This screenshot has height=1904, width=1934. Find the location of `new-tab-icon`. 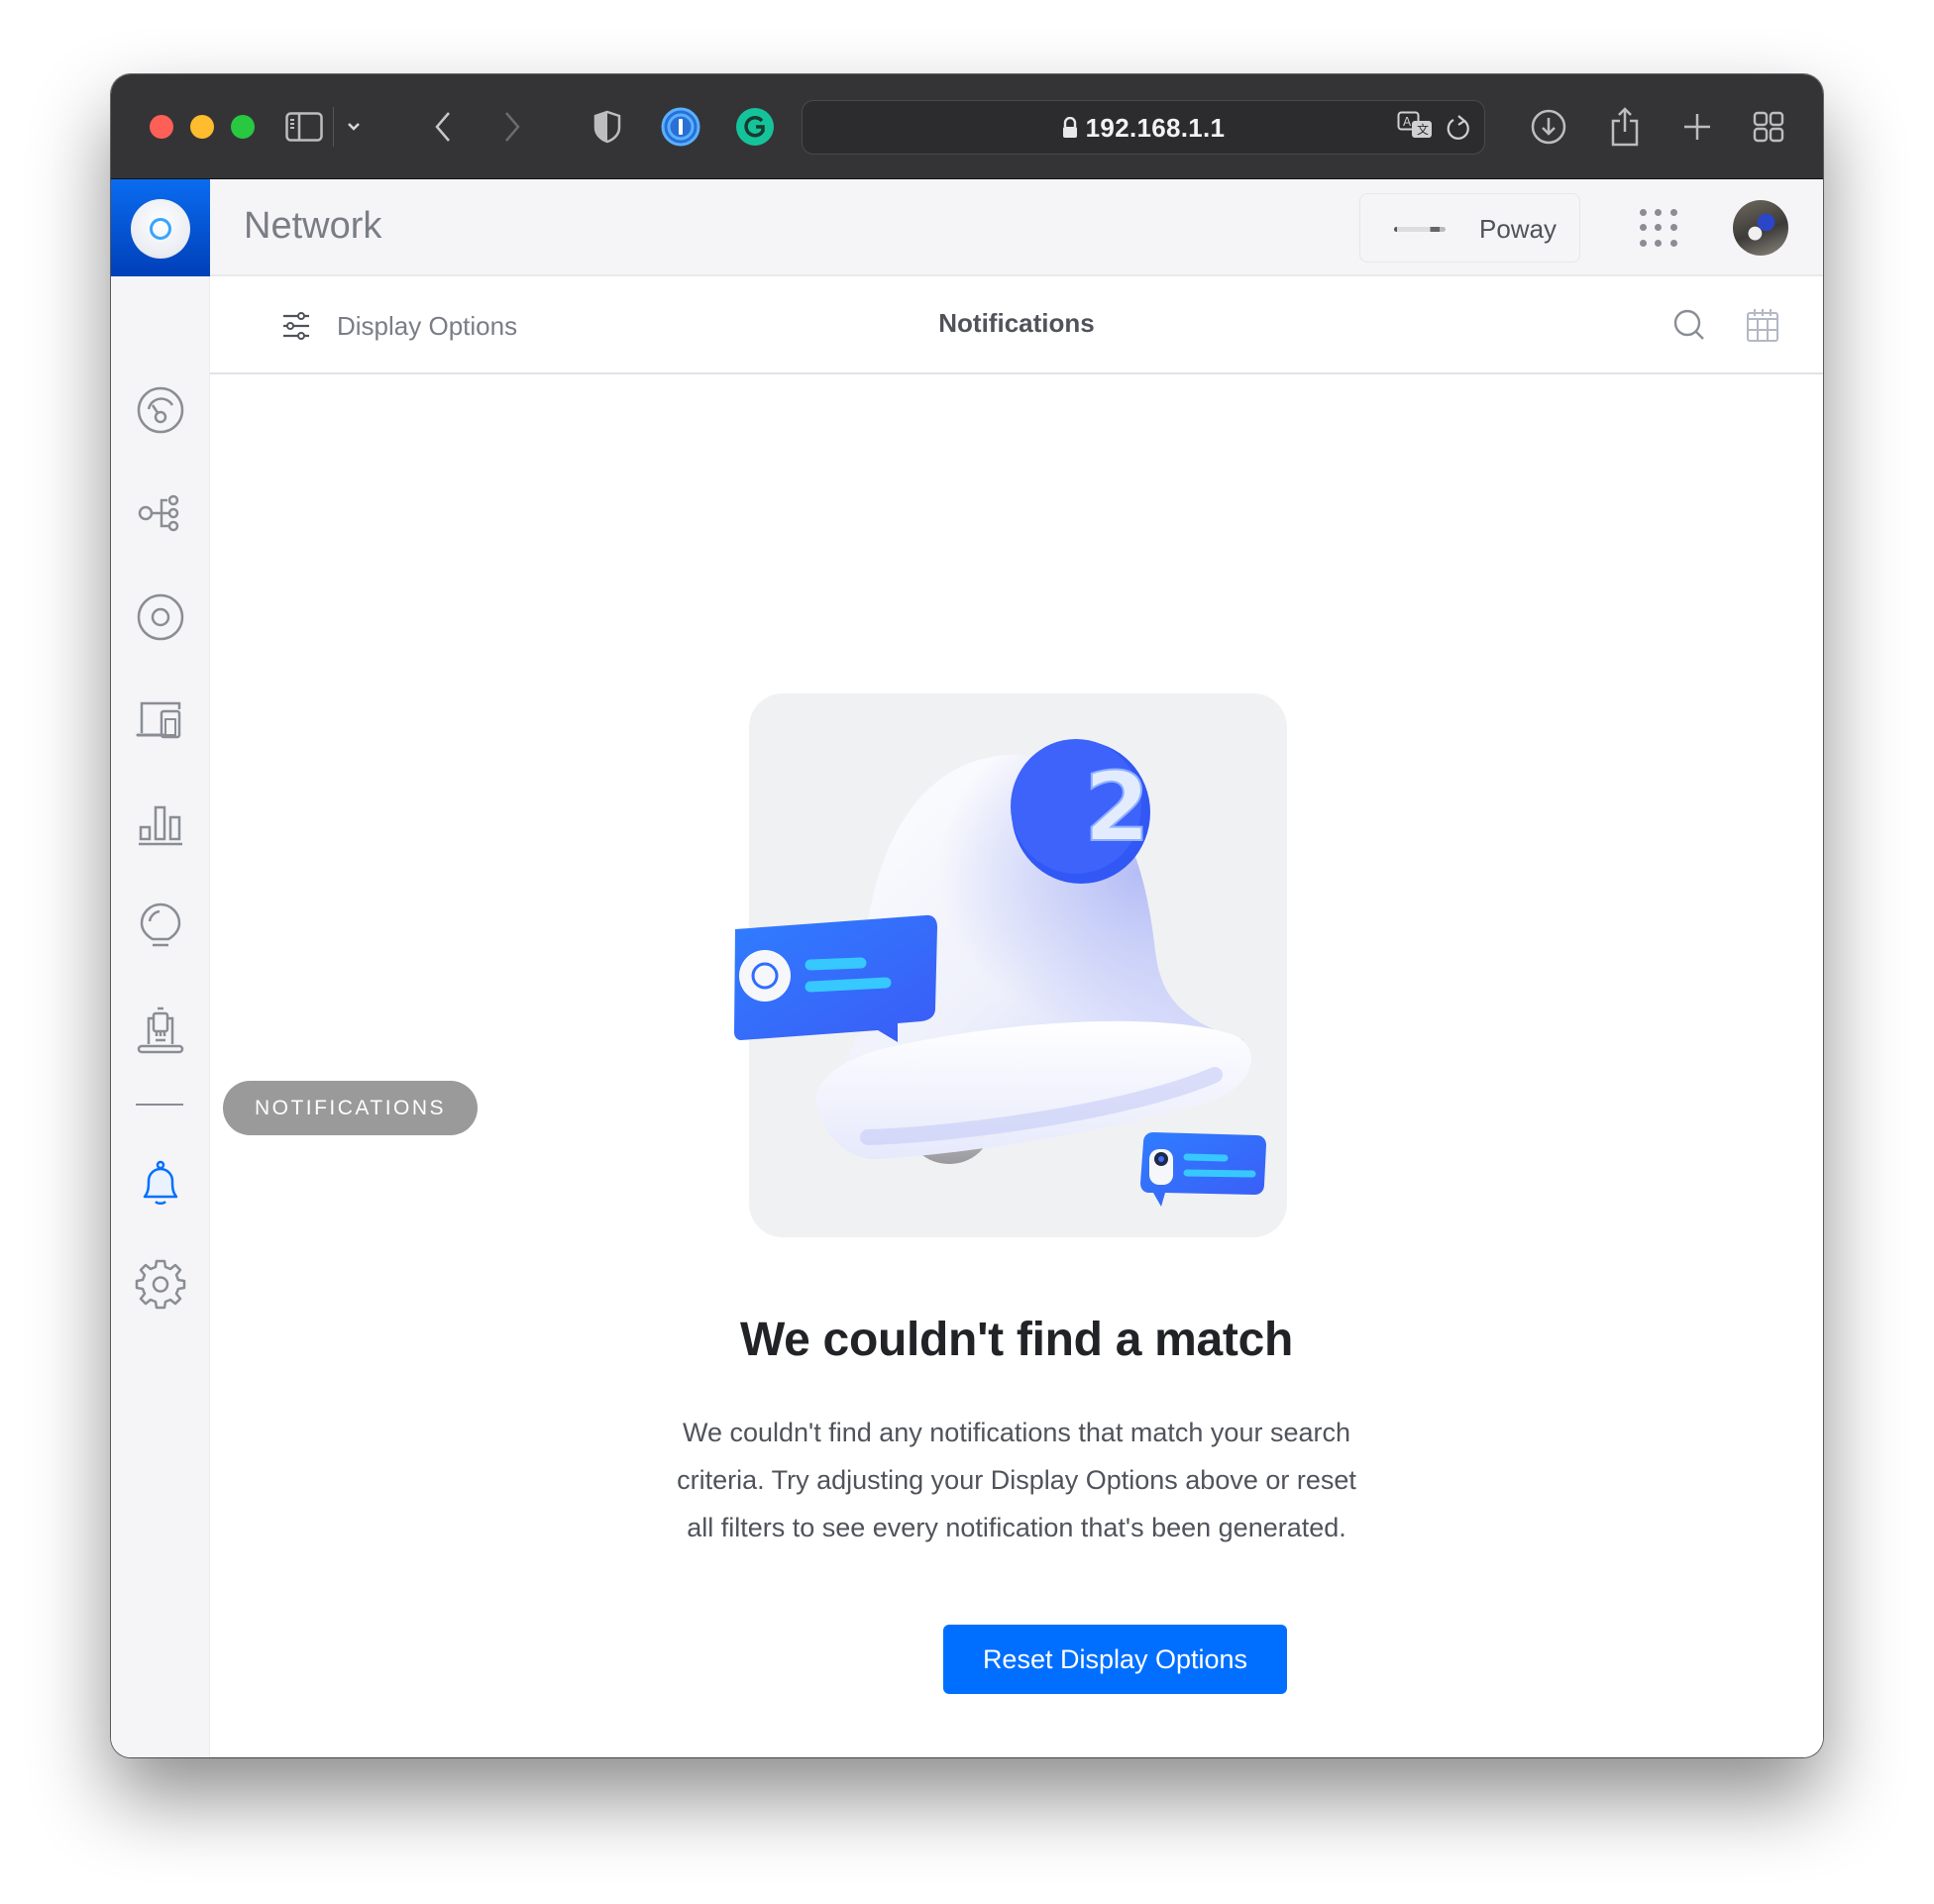

new-tab-icon is located at coordinates (1697, 127).